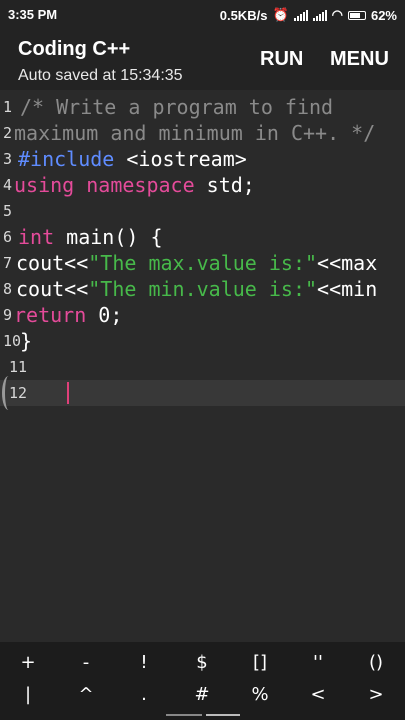 The height and width of the screenshot is (720, 405). I want to click on symbol-key-percent: %, so click(260, 694).